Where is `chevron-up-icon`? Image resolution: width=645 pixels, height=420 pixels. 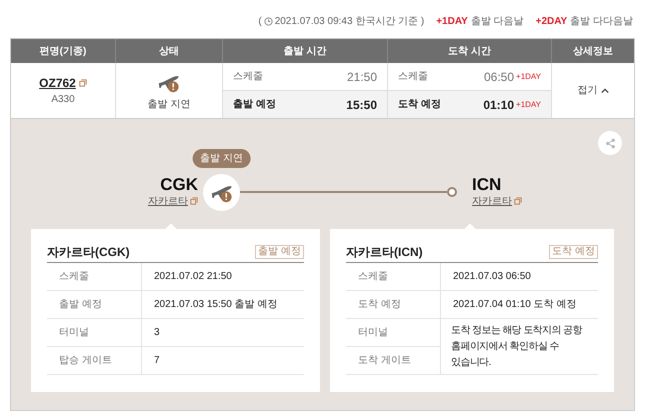 chevron-up-icon is located at coordinates (604, 90).